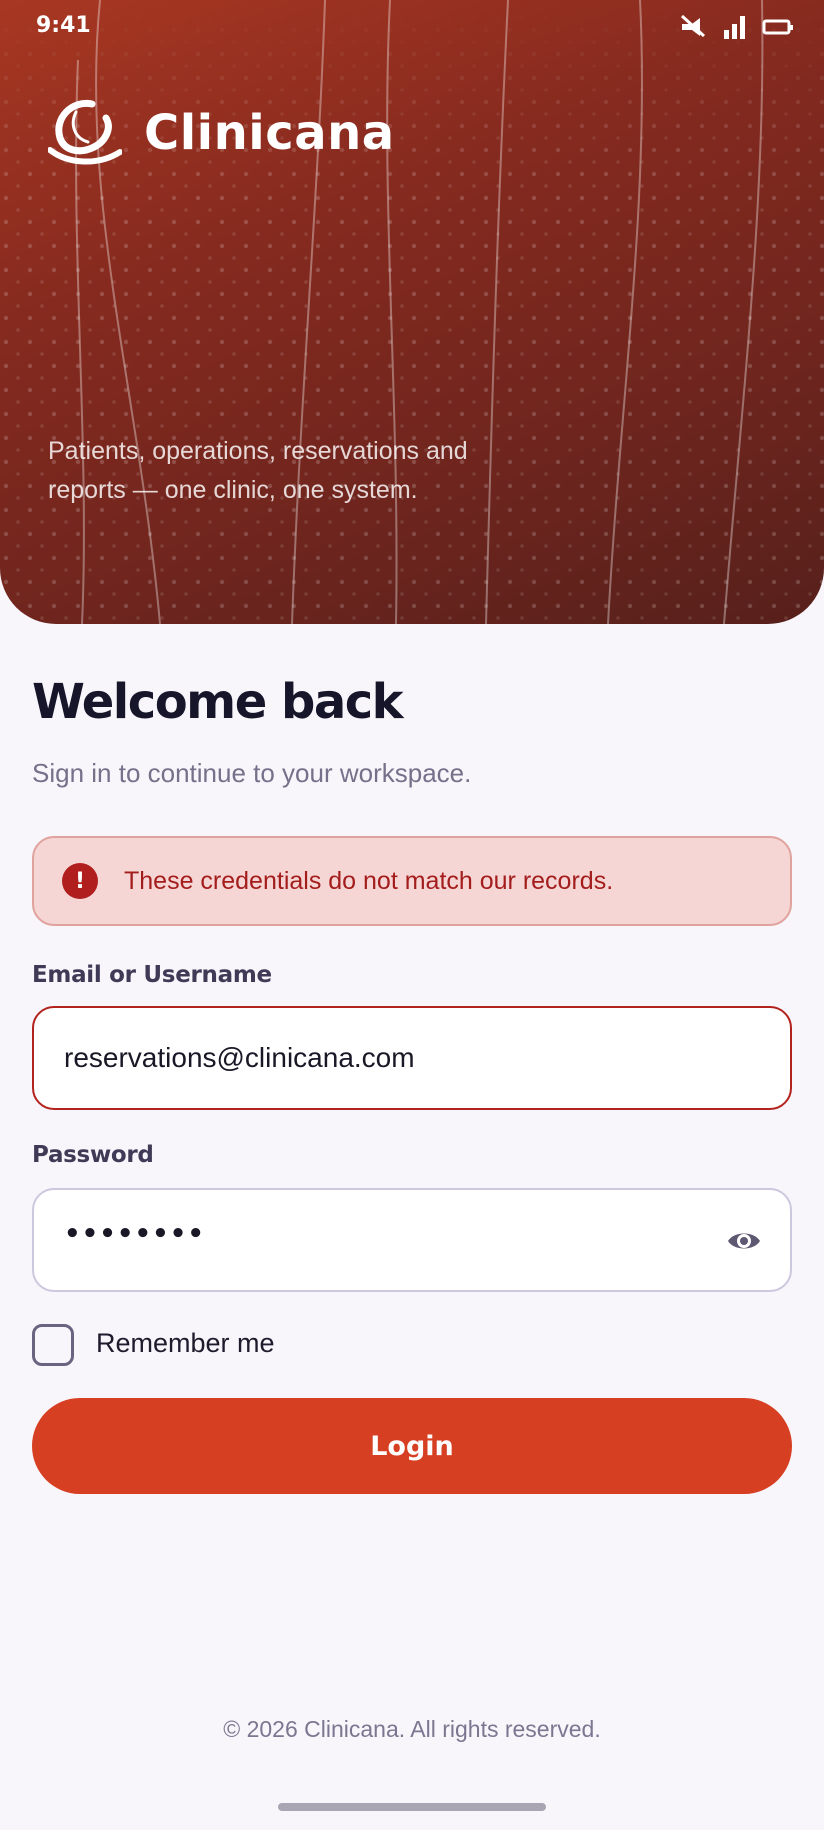  I want to click on status-icons, so click(736, 27).